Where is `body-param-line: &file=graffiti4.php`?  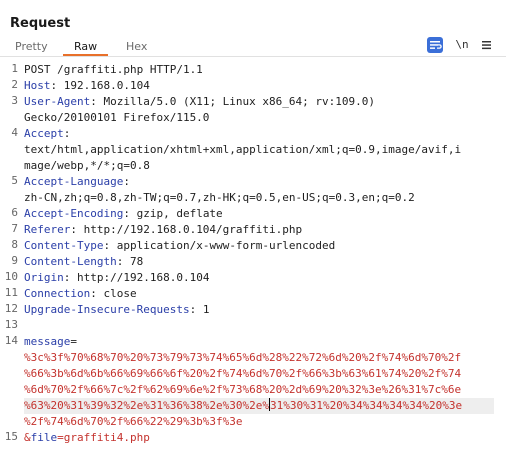
body-param-line: &file=graffiti4.php is located at coordinates (87, 437).